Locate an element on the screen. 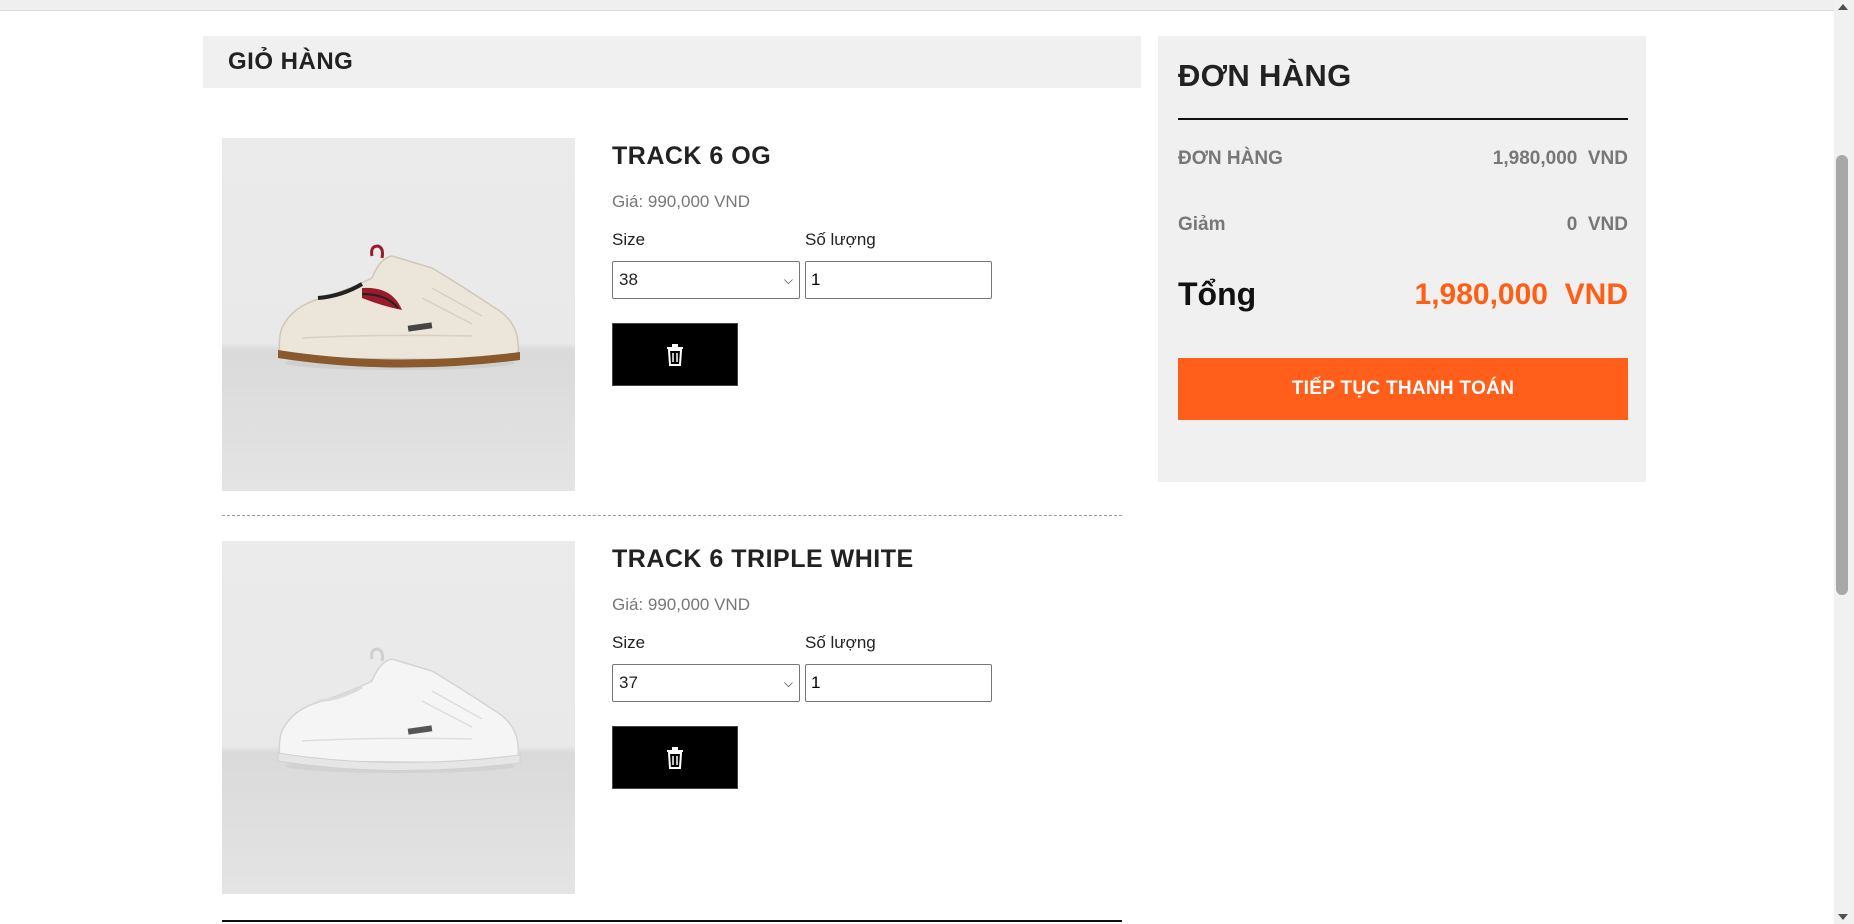  subtotal-row: ĐƠN HÀNG 1,980,000 VND is located at coordinates (1403, 159).